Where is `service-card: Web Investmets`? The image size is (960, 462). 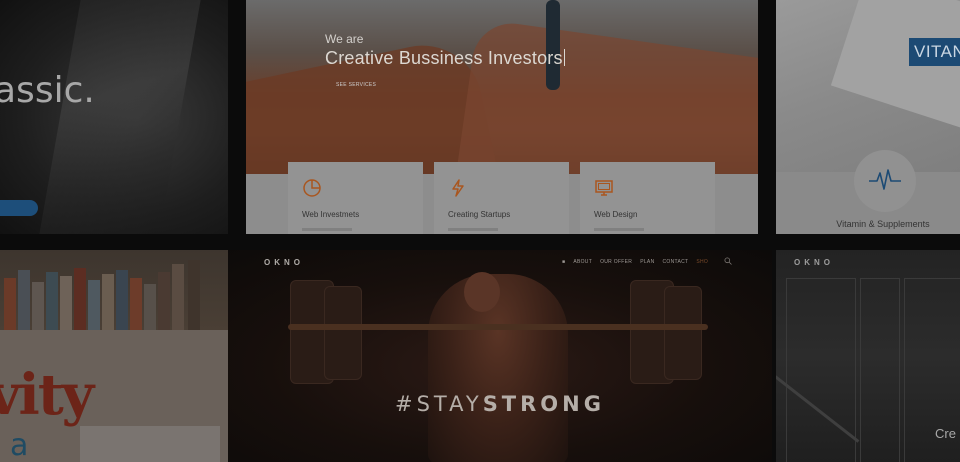 service-card: Web Investmets is located at coordinates (355, 198).